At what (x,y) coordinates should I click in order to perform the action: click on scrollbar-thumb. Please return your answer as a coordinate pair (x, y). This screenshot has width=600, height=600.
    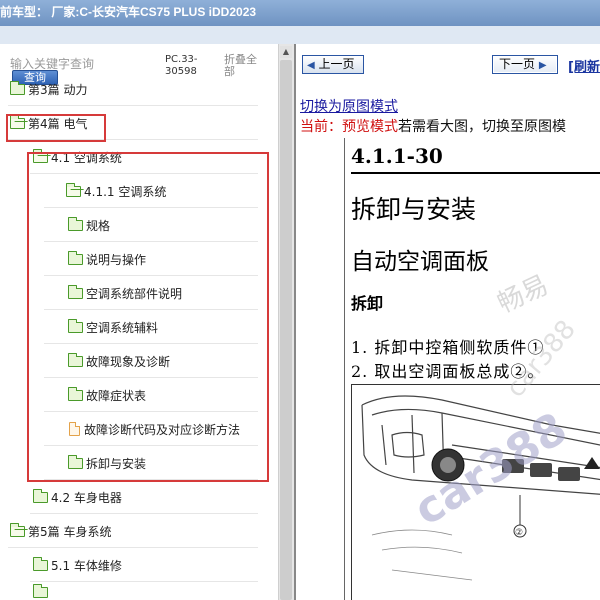
    Looking at the image, I should click on (286, 330).